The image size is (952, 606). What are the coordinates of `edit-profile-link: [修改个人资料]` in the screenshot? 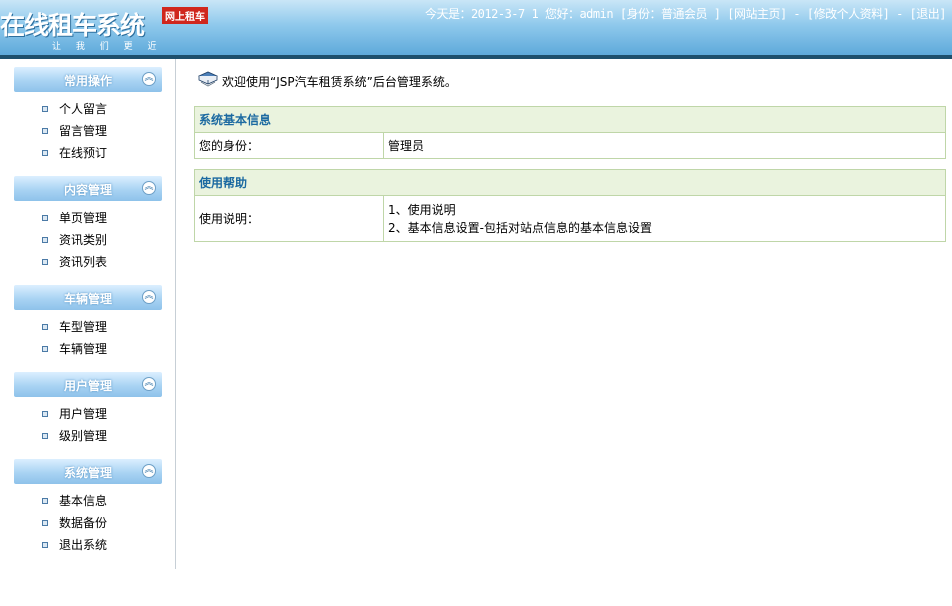 It's located at (848, 14).